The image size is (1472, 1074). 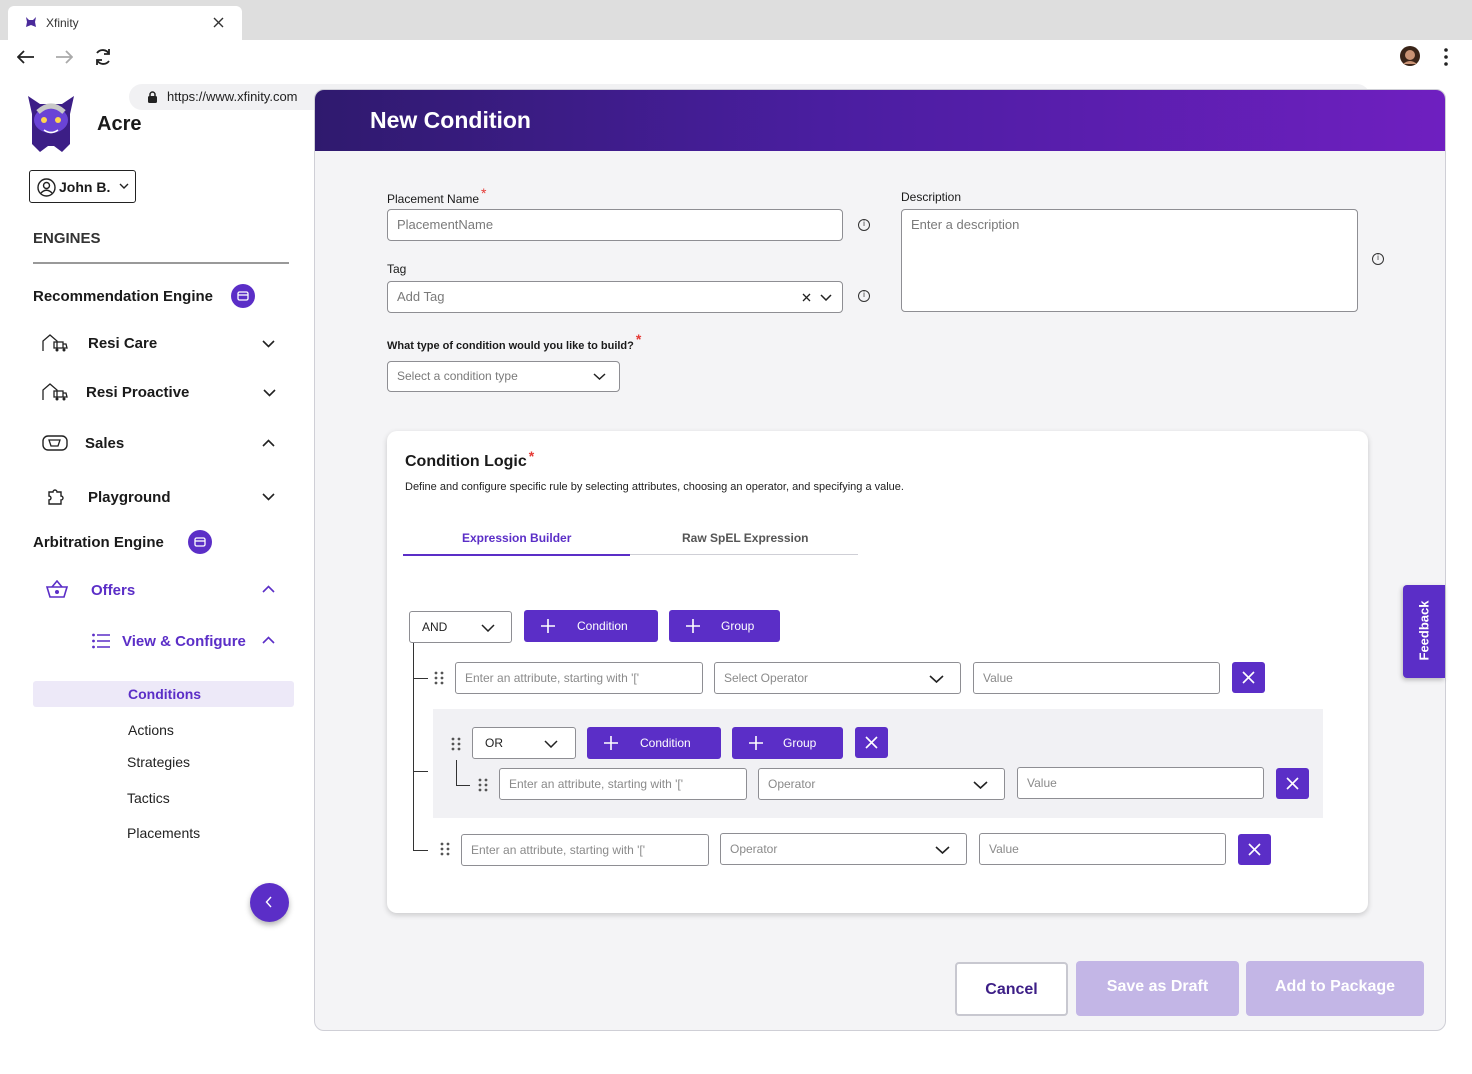 What do you see at coordinates (1335, 988) in the screenshot?
I see `add-to-package-button: Add to Package` at bounding box center [1335, 988].